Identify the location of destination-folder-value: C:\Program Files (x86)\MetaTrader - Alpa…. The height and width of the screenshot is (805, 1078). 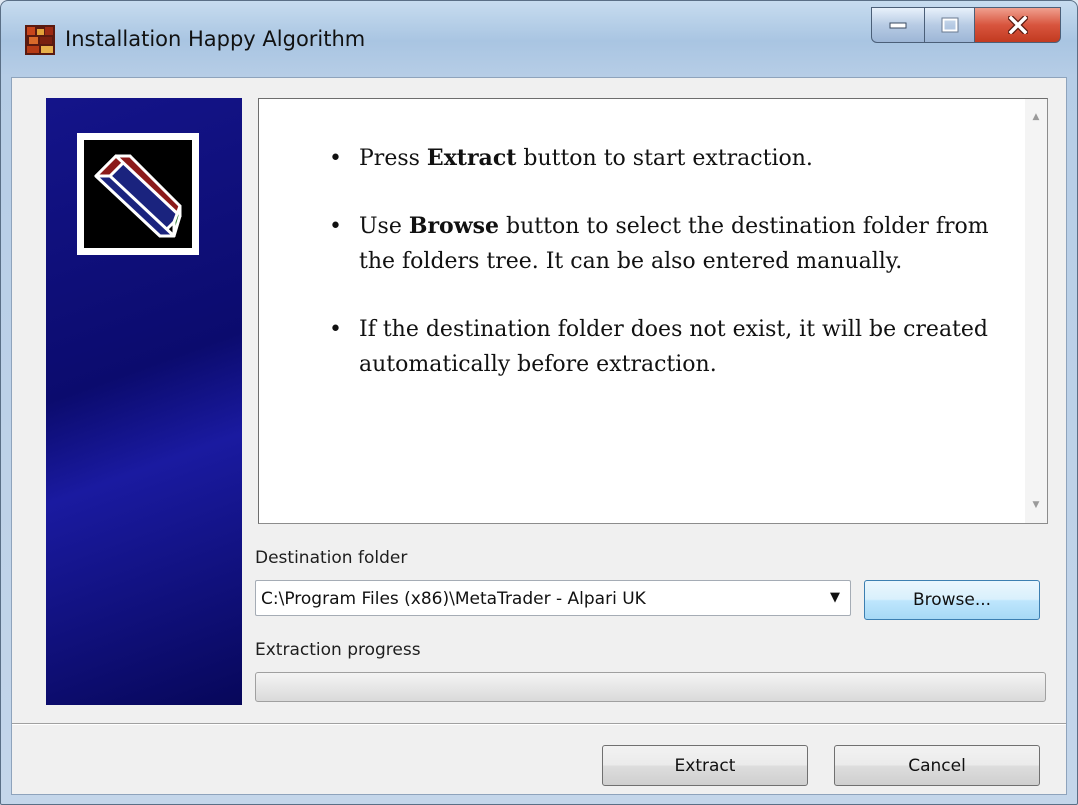
(453, 599).